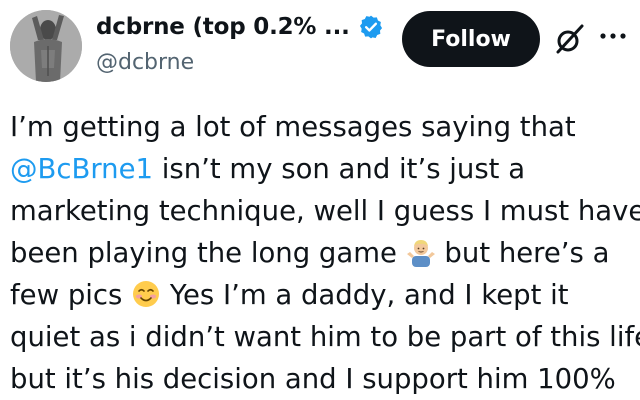 This screenshot has height=400, width=640. I want to click on tweet-line-text: but here’s a, so click(522, 253).